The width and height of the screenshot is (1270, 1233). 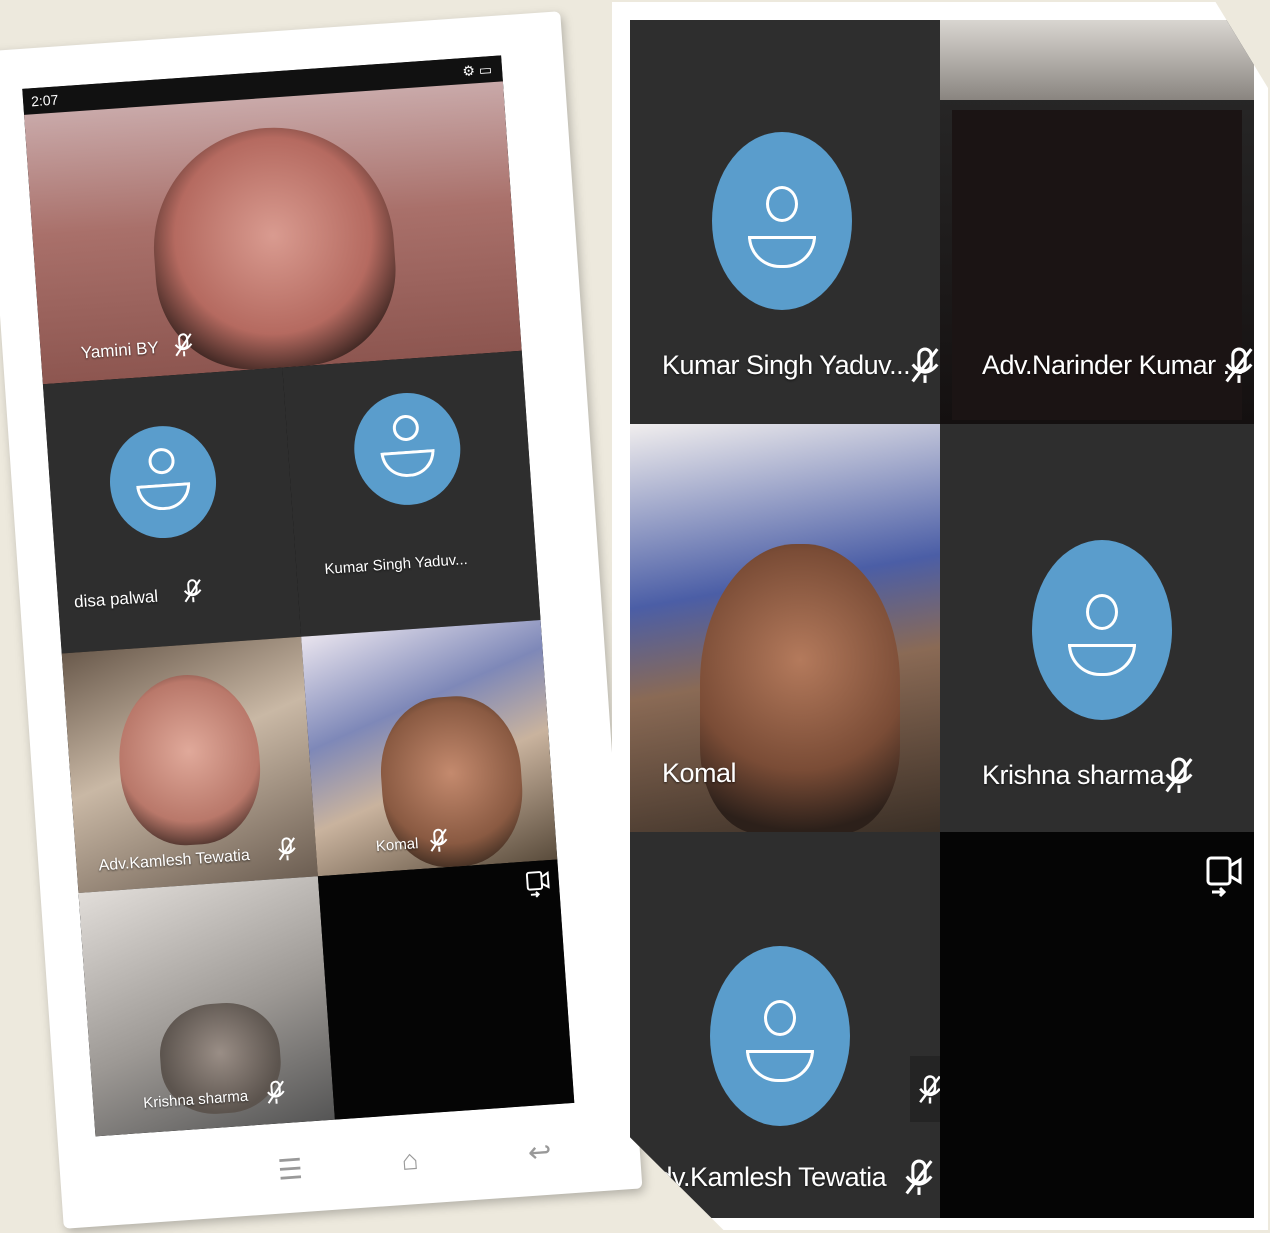 What do you see at coordinates (120, 350) in the screenshot?
I see `participant-name: Yamini BY` at bounding box center [120, 350].